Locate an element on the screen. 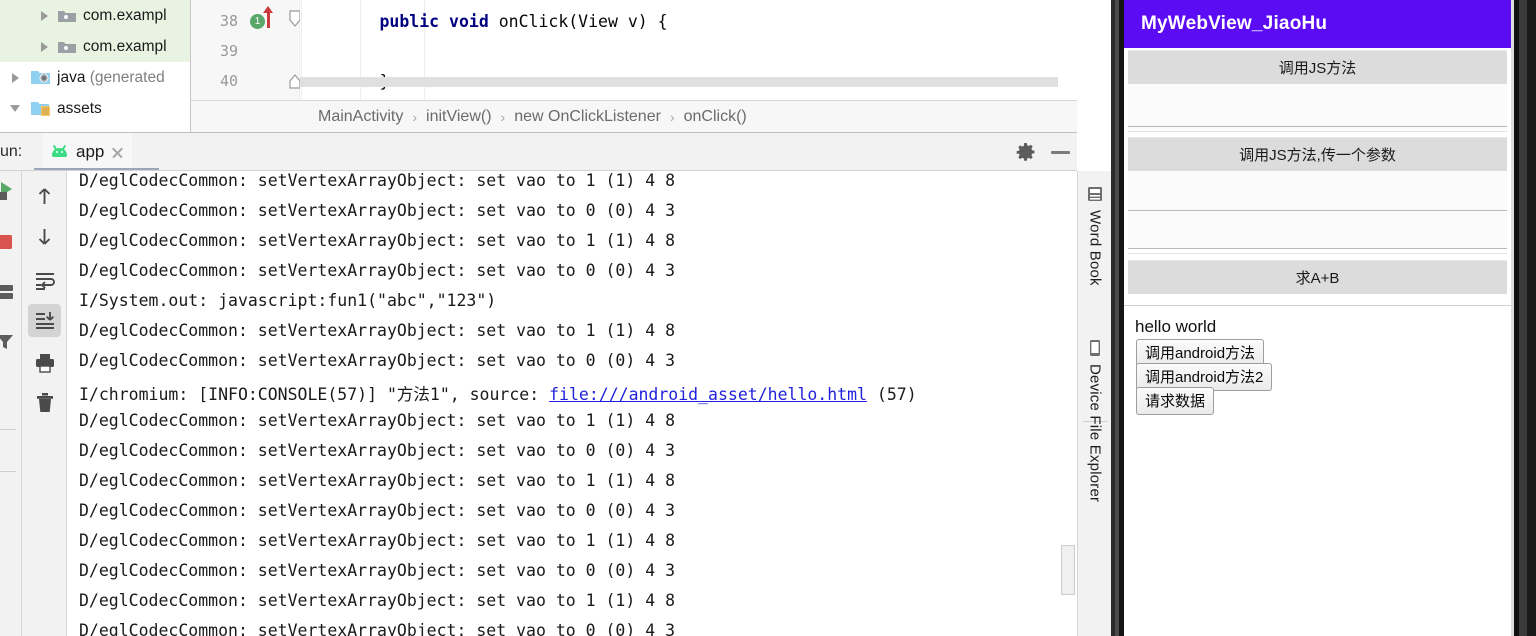 The width and height of the screenshot is (1536, 636). tool-tab-word-book: Word Book is located at coordinates (1095, 235).